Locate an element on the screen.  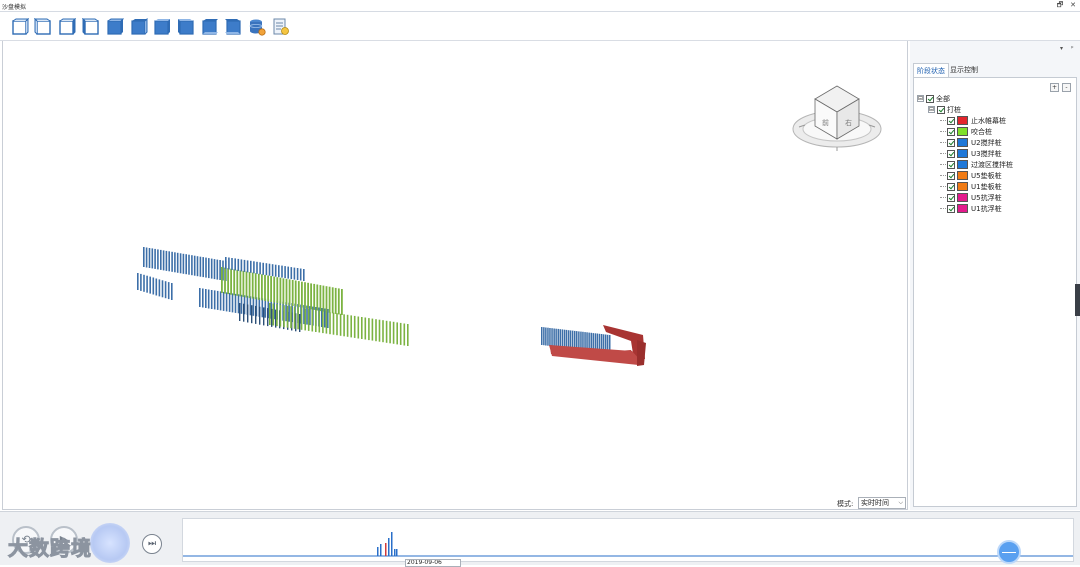
close-button: ✕ is located at coordinates (1073, 5).